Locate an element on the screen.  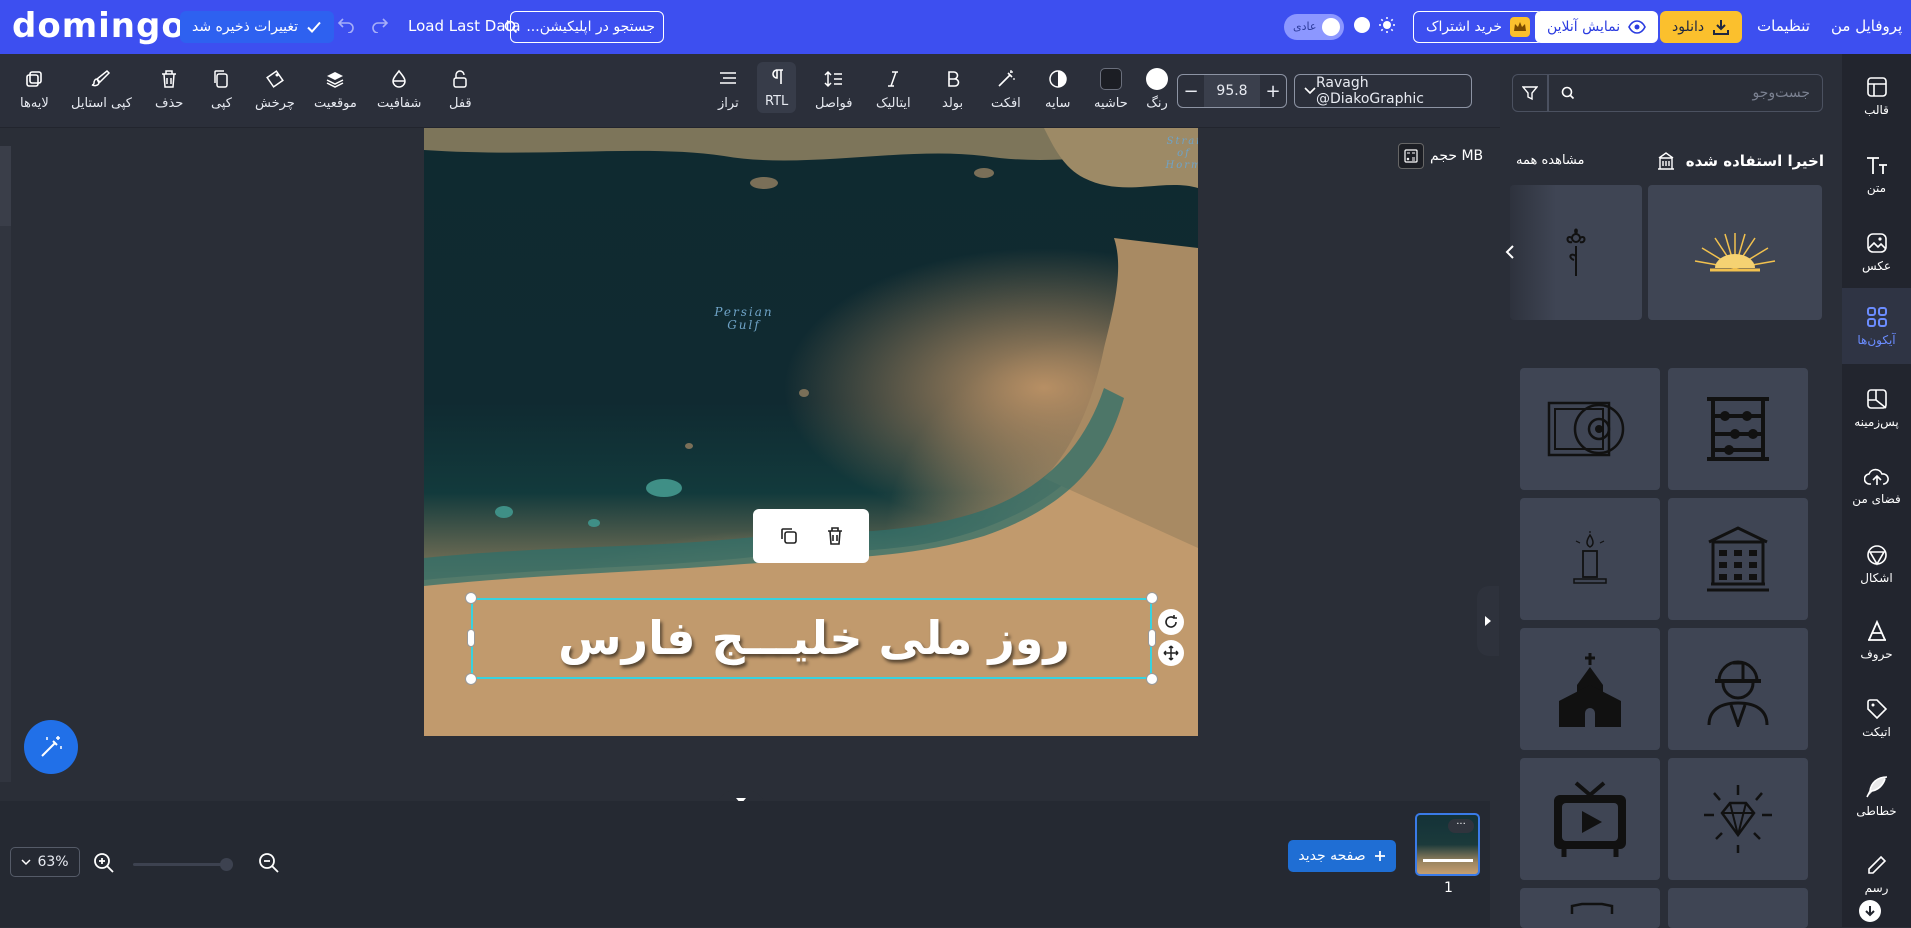
nav-letters: حروف is located at coordinates (1876, 640).